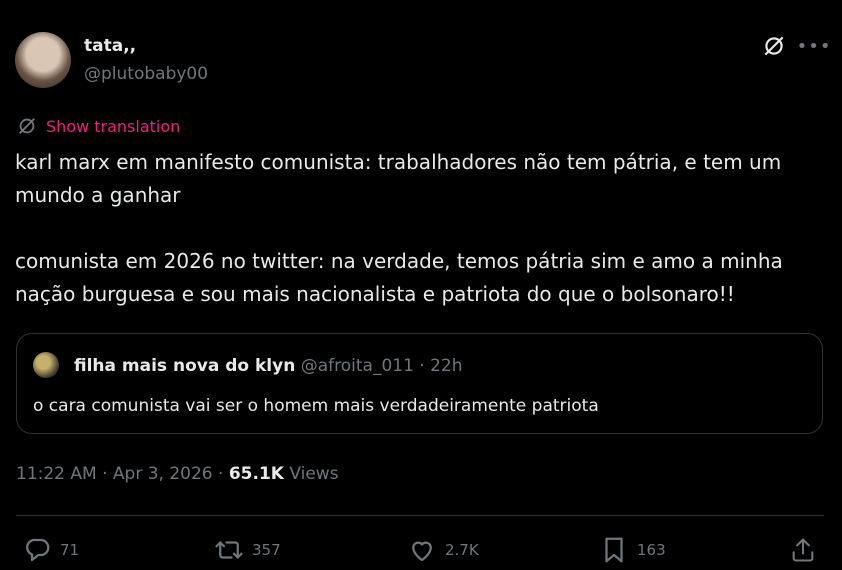  Describe the element at coordinates (381, 366) in the screenshot. I see `quote-handle-time: @afroita_011 · 22h` at that location.